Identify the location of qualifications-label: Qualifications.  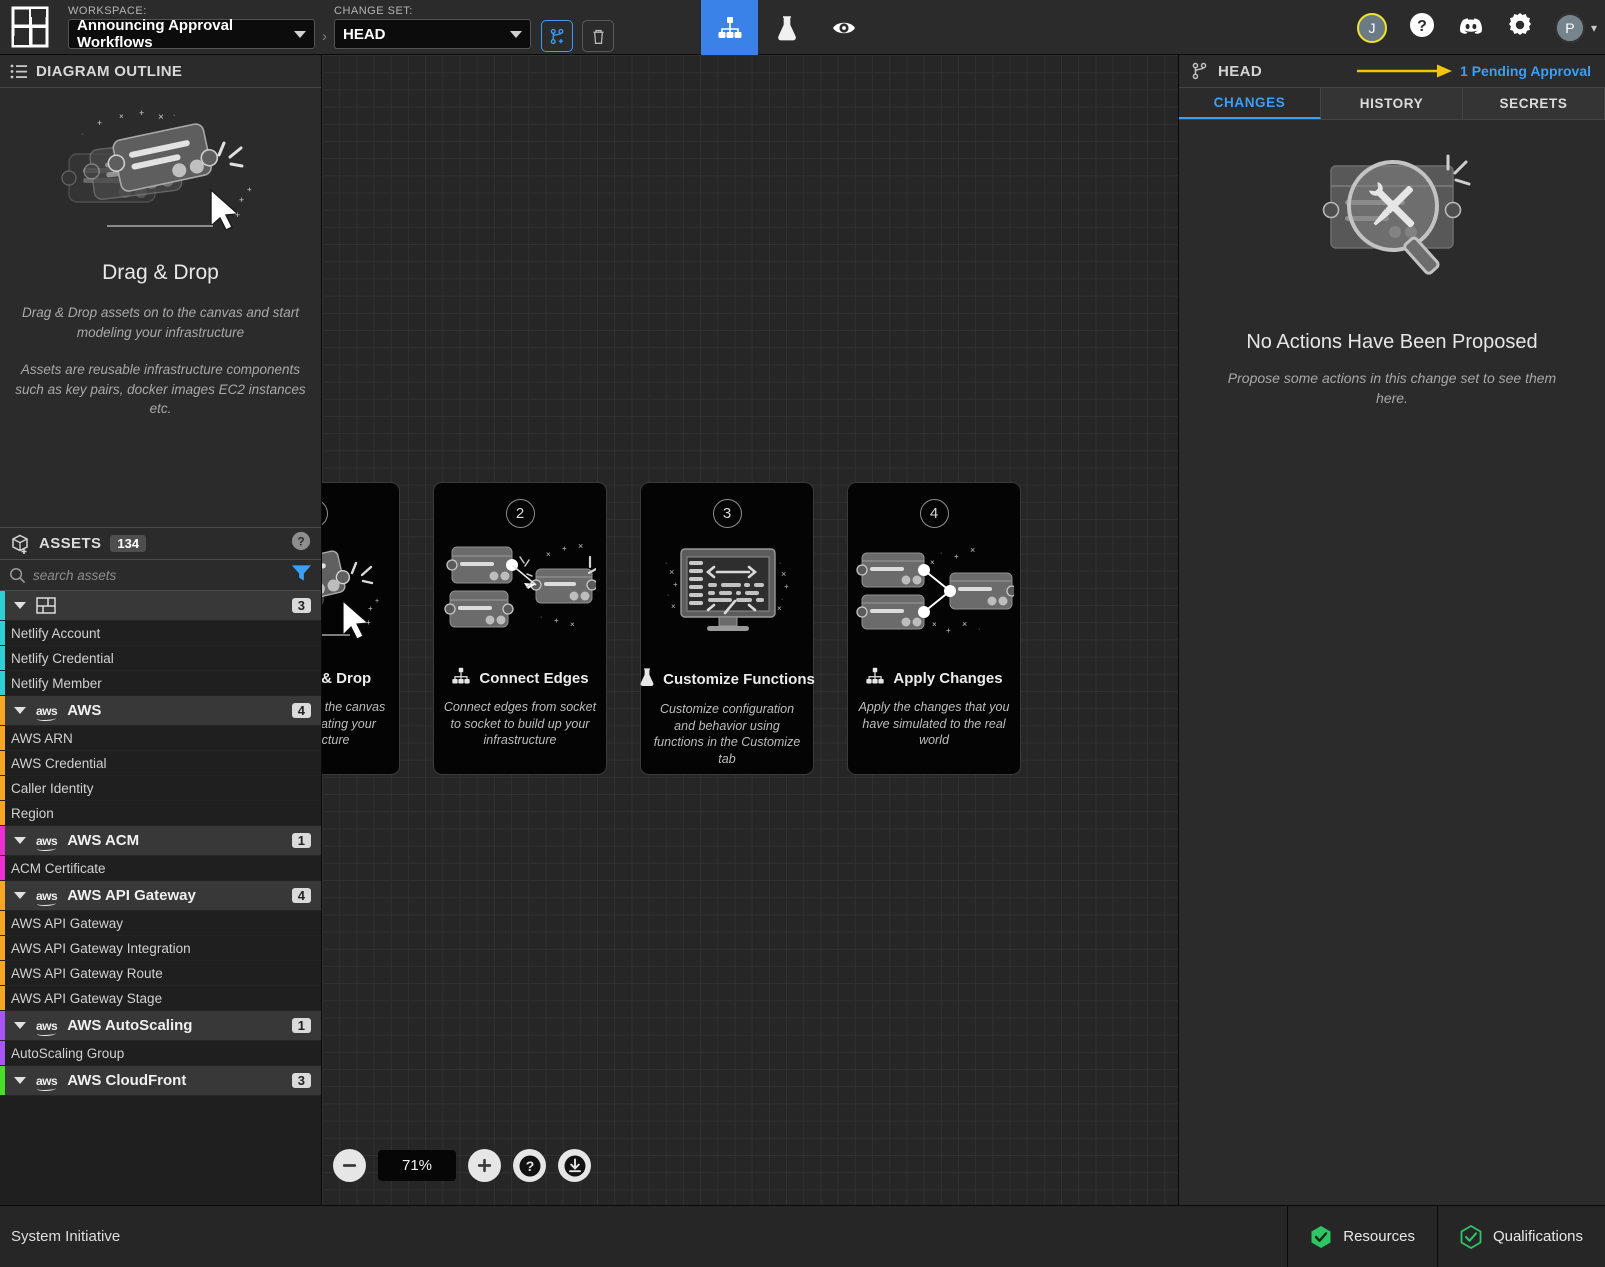
(1537, 1236).